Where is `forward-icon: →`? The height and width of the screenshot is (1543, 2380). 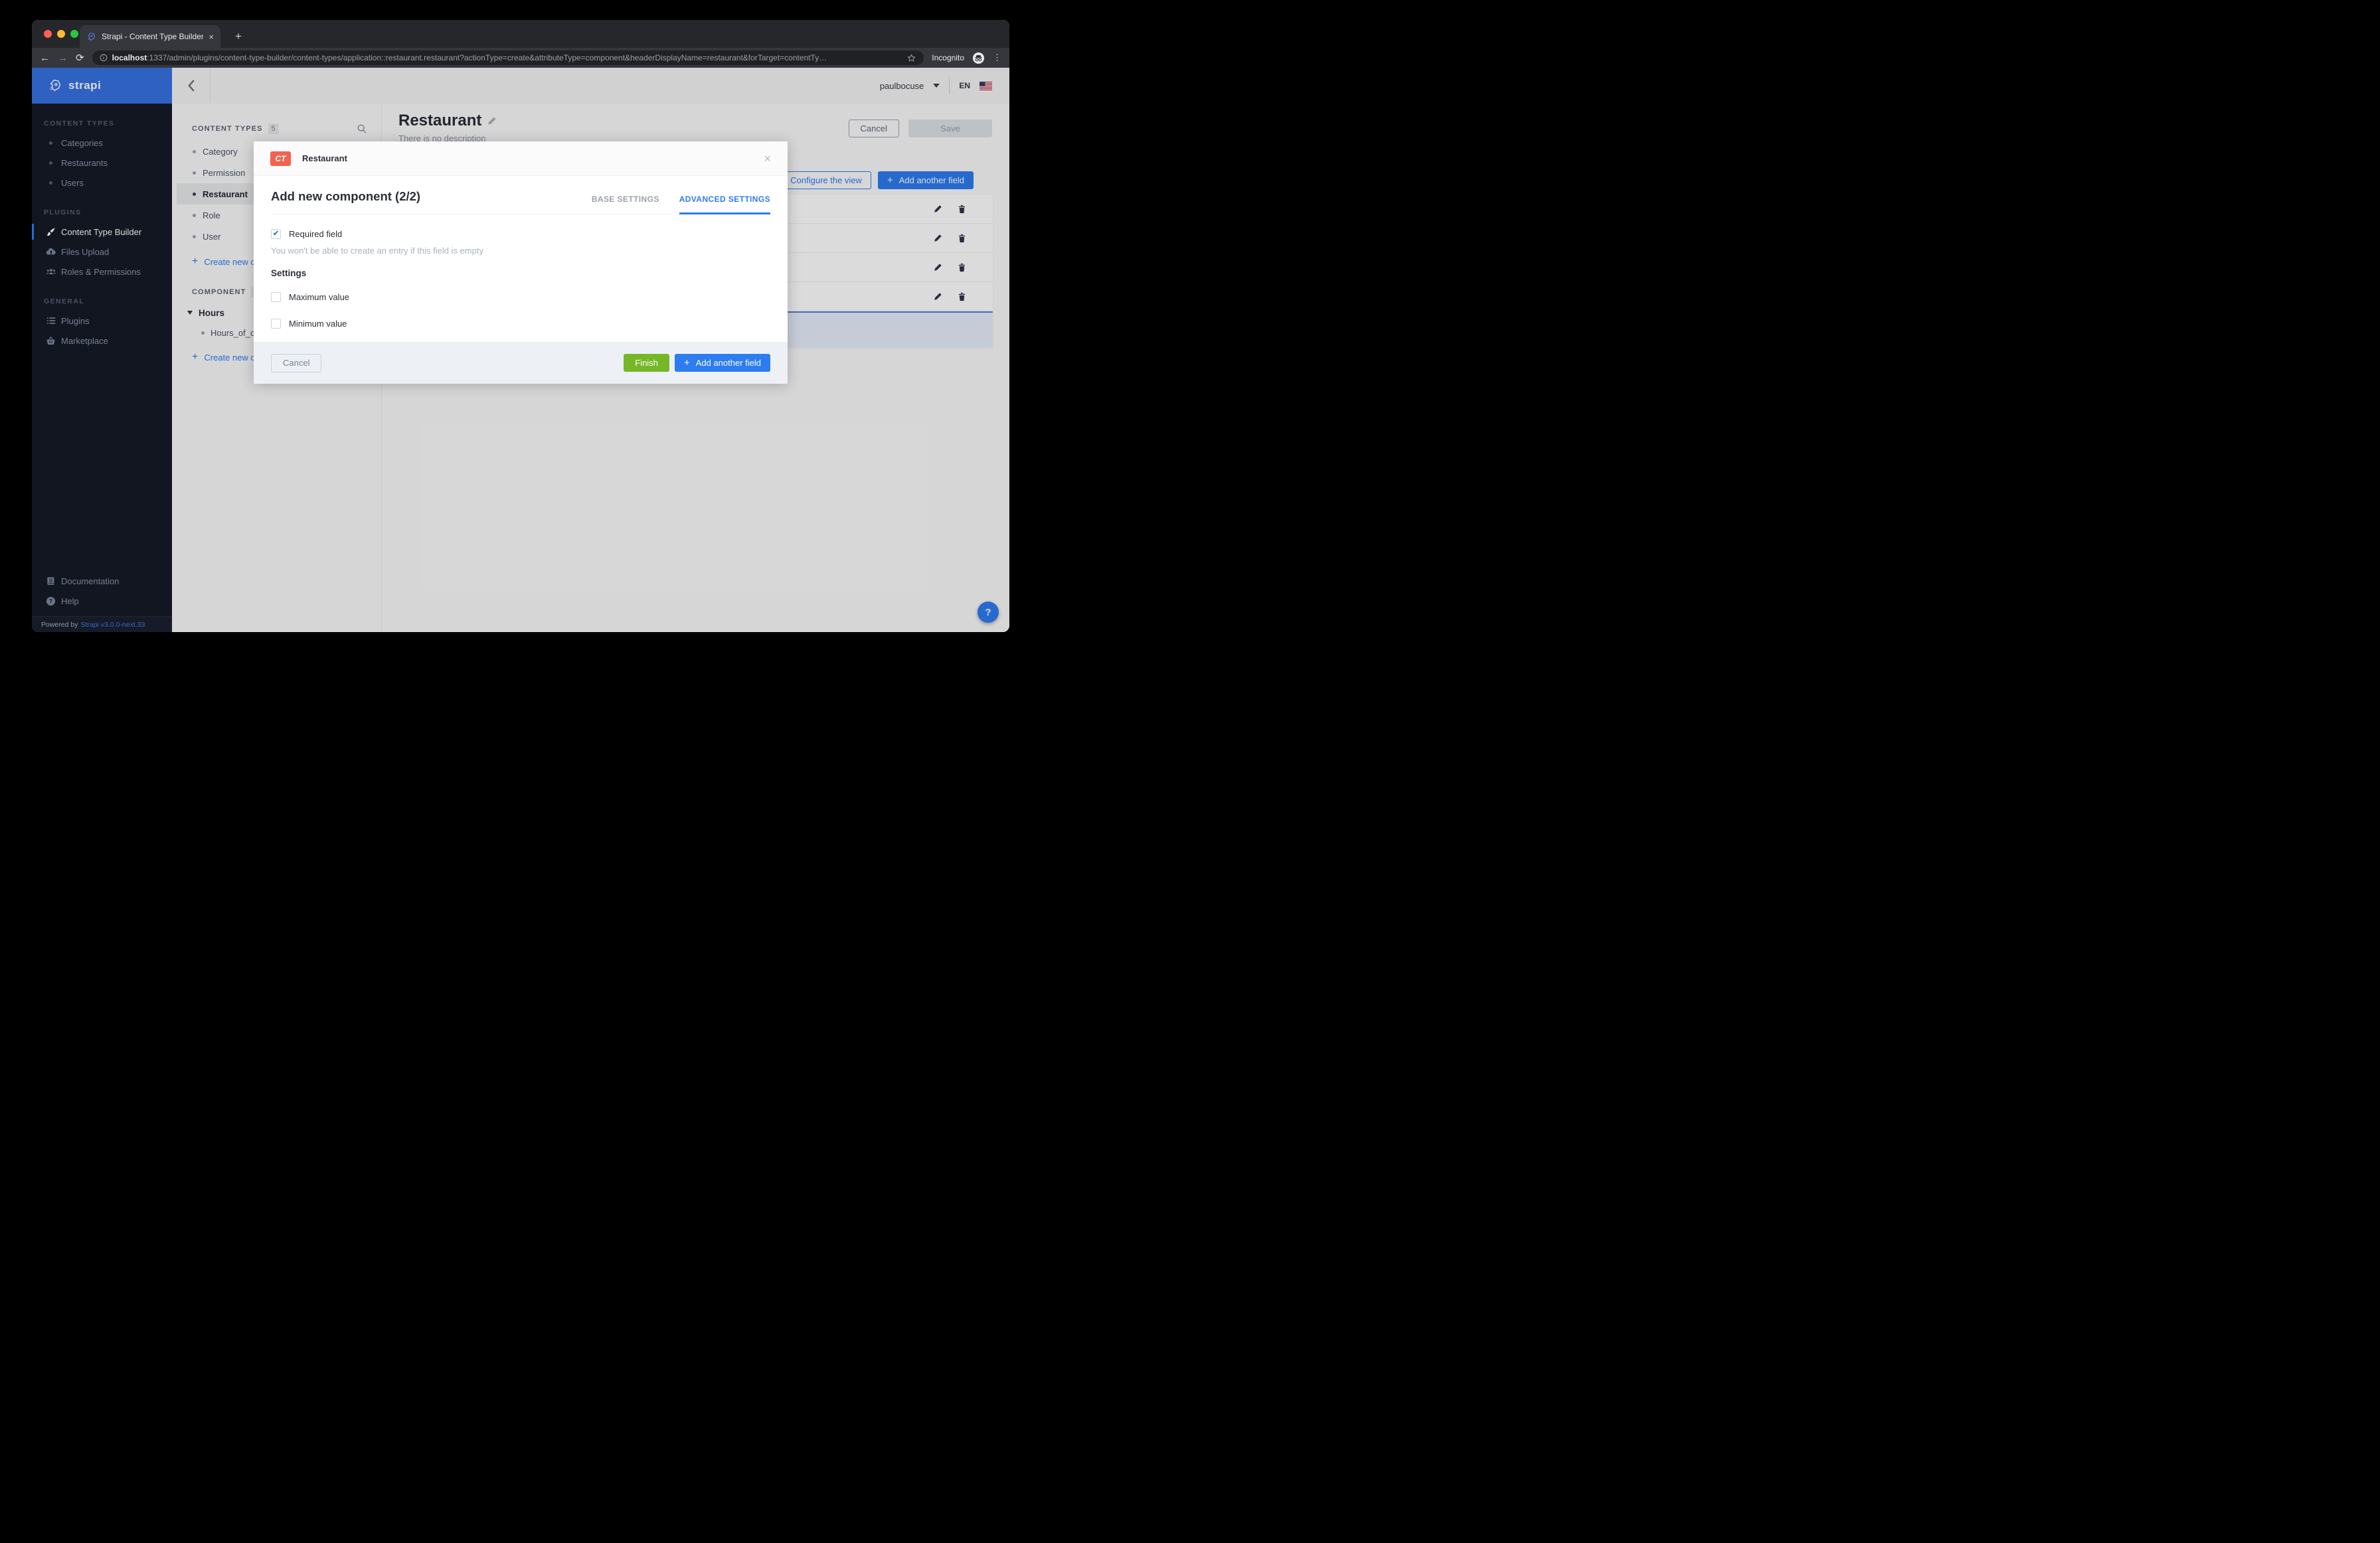
forward-icon: → is located at coordinates (63, 58).